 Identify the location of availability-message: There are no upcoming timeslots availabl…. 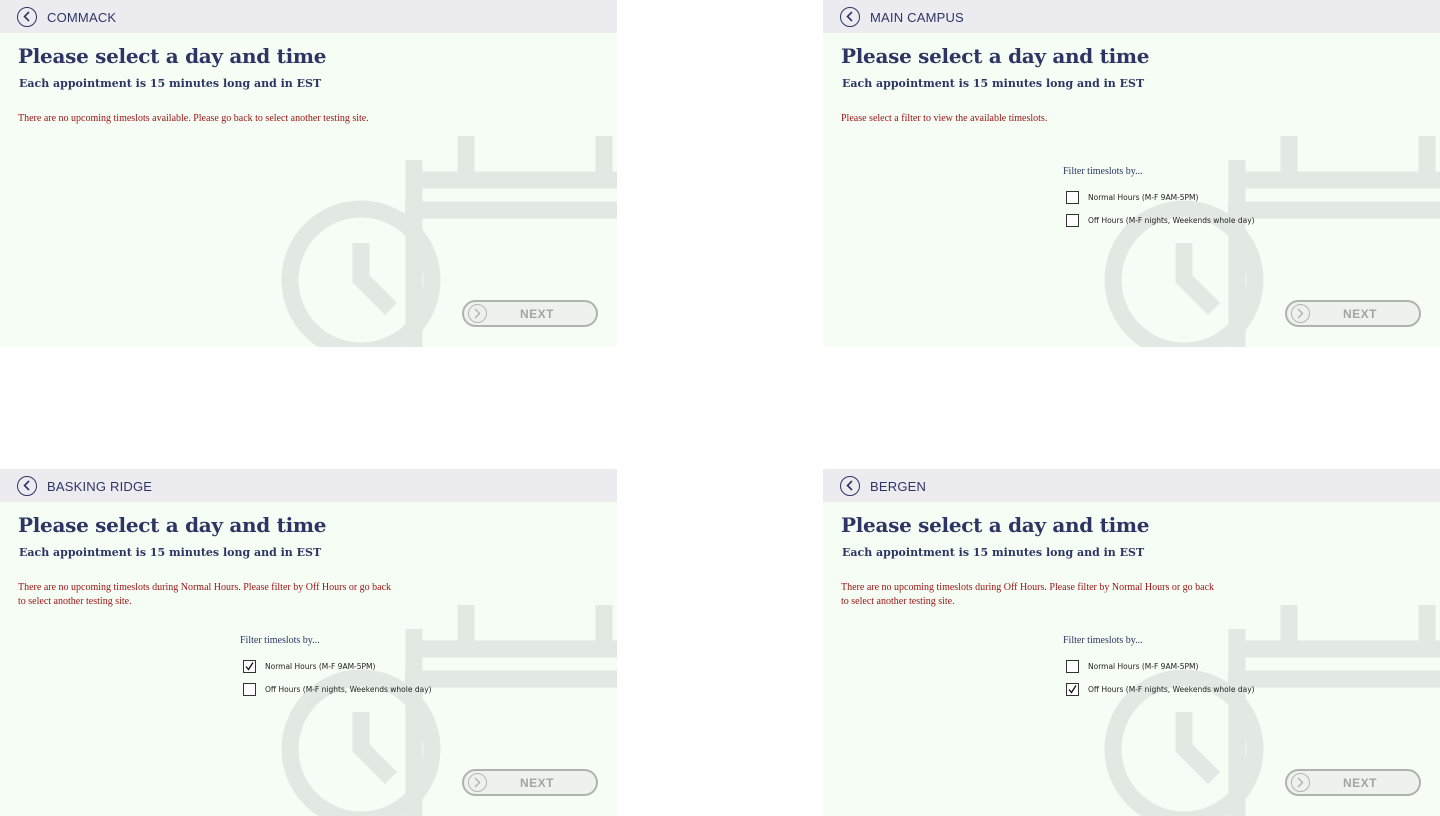
(193, 118).